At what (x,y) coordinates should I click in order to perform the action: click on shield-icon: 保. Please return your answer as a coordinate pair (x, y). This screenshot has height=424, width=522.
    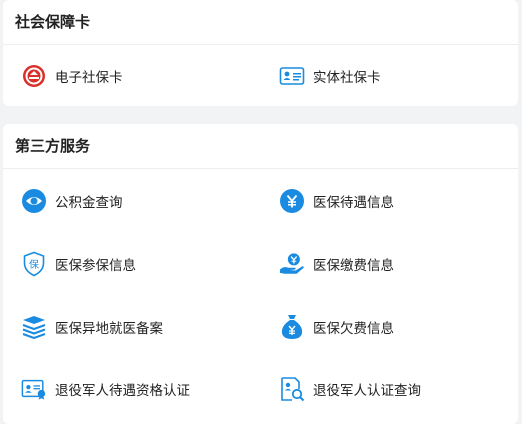
    Looking at the image, I should click on (34, 264).